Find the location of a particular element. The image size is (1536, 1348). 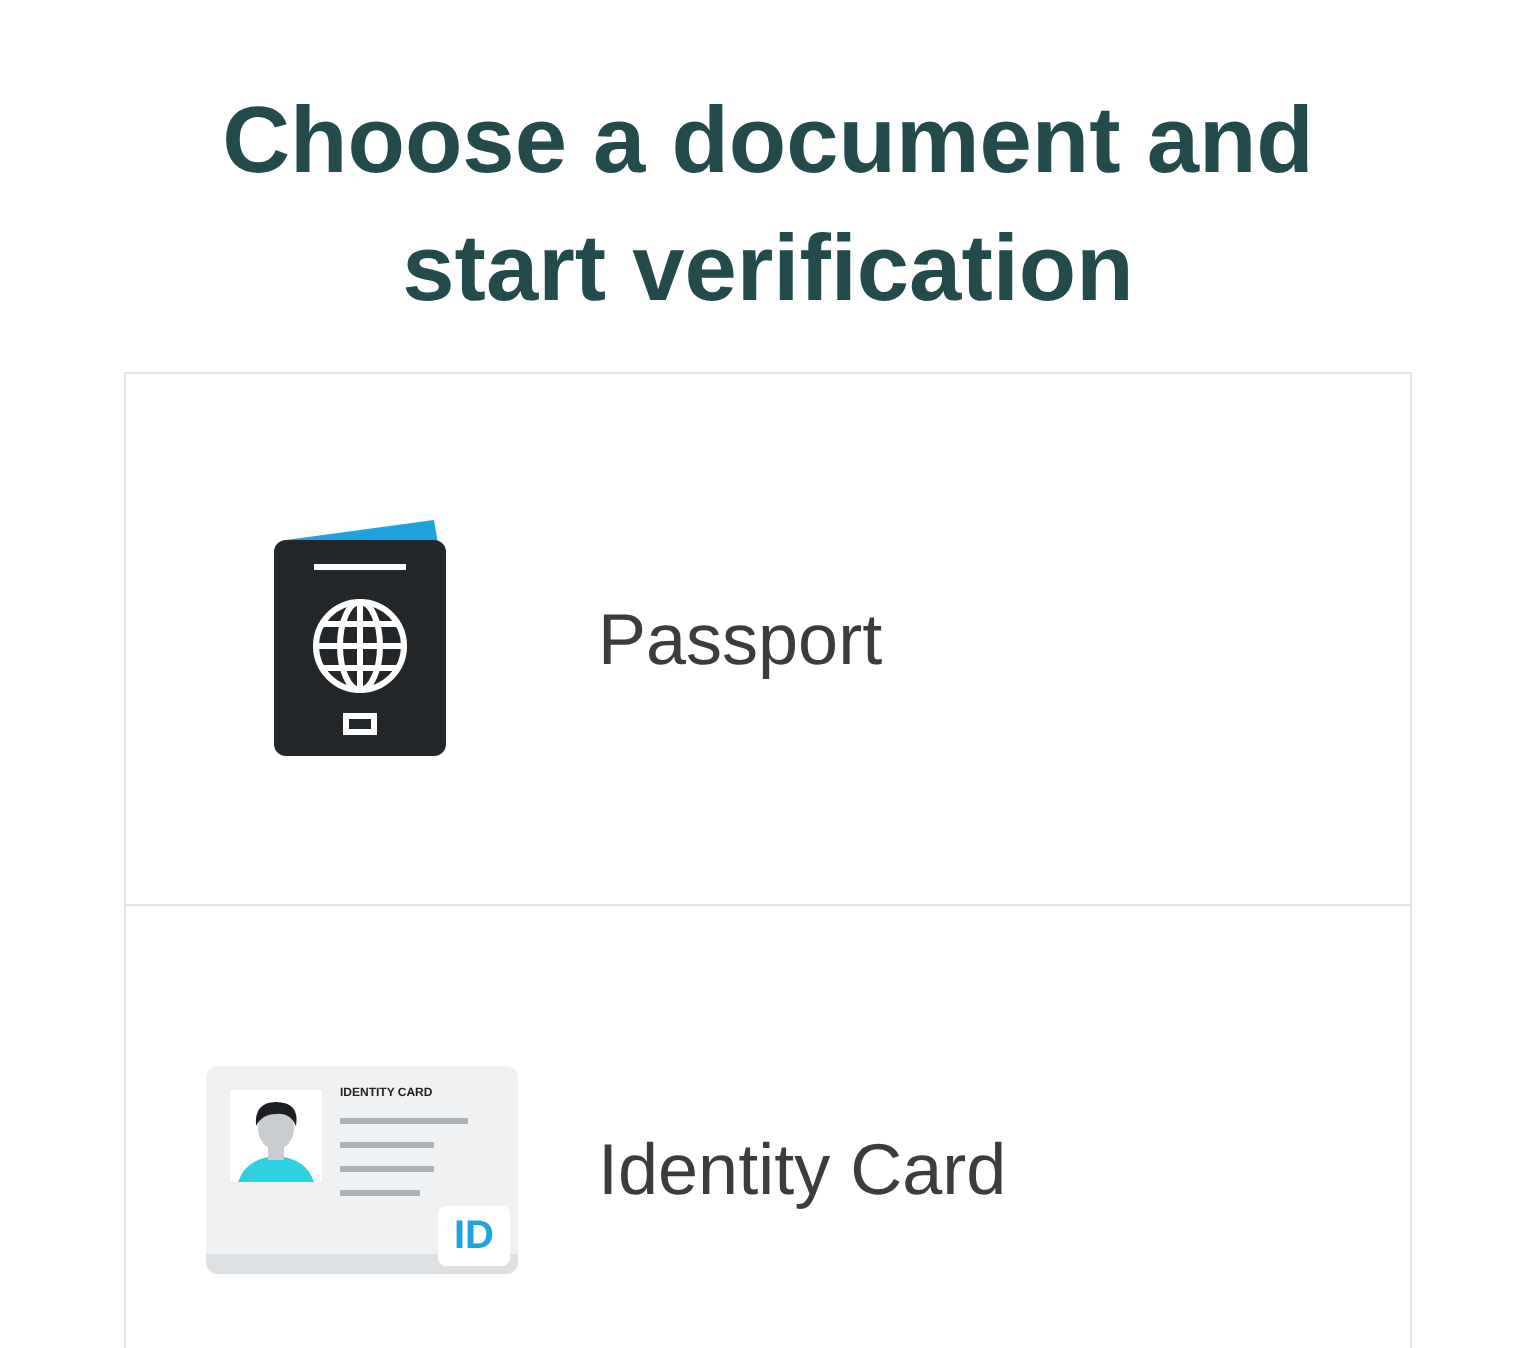

page-title: Choose a document and start verification is located at coordinates (768, 204).